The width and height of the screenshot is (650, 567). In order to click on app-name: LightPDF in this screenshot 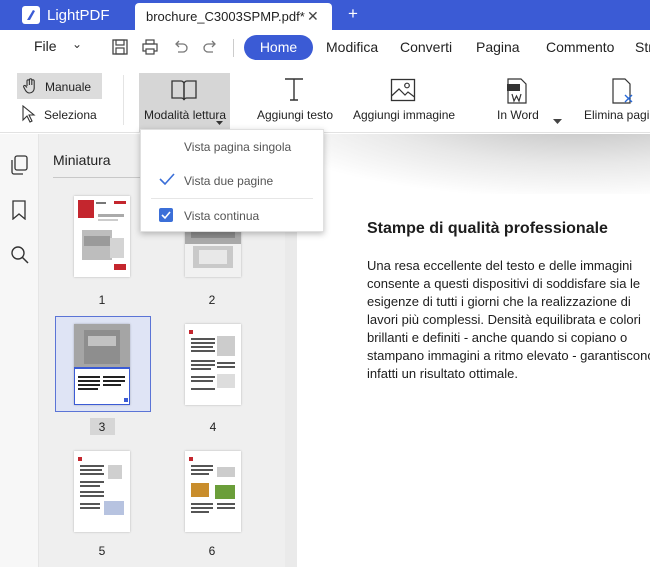, I will do `click(78, 15)`.